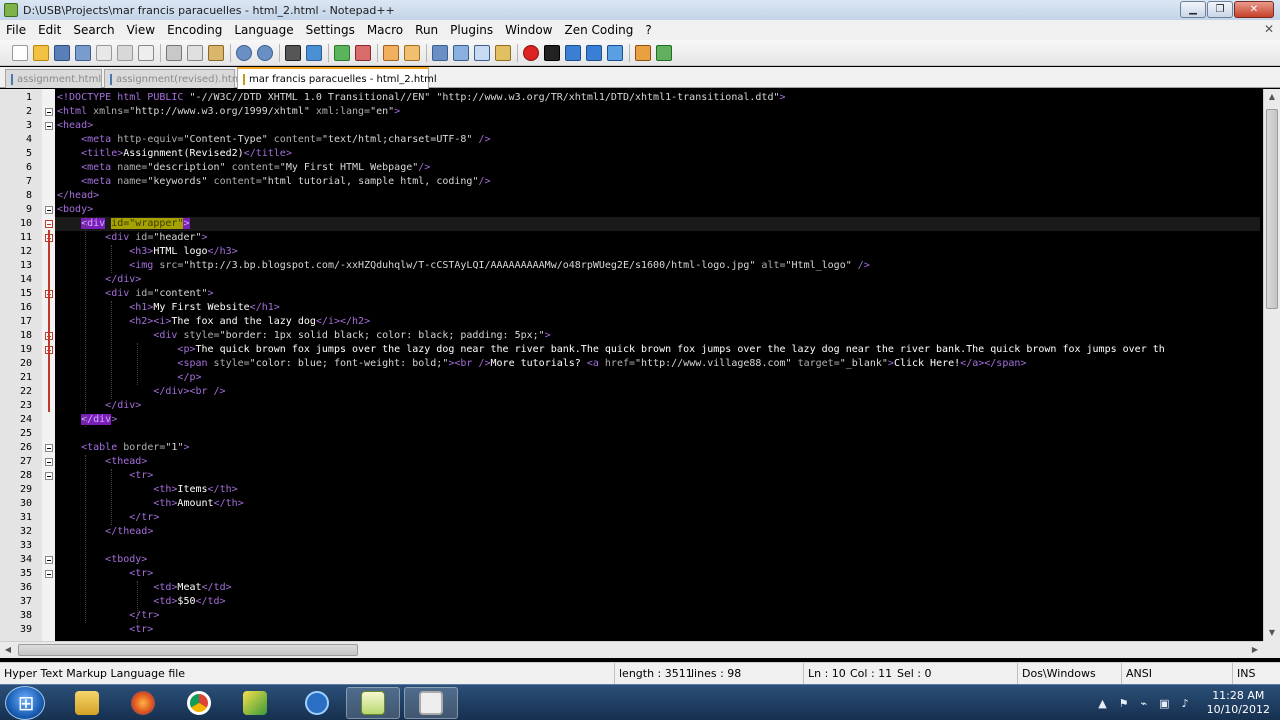 The image size is (1280, 720). What do you see at coordinates (83, 52) in the screenshot?
I see `save-all-icon` at bounding box center [83, 52].